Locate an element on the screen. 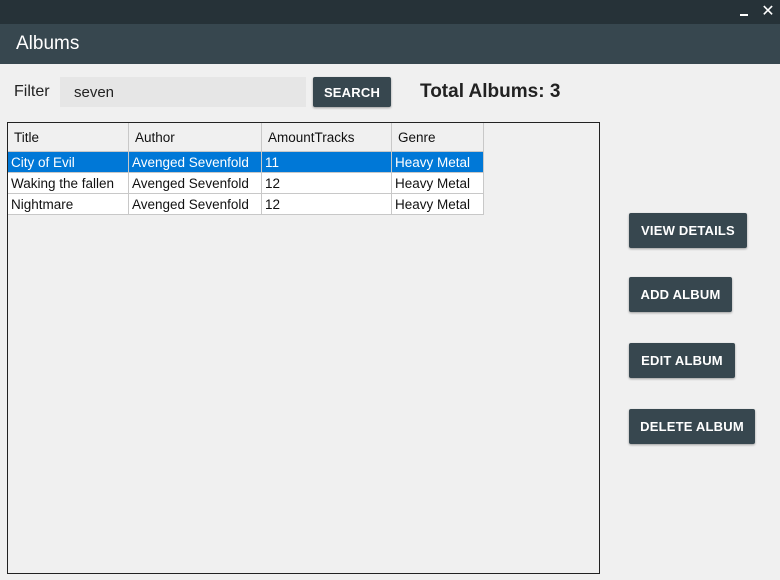 Image resolution: width=780 pixels, height=580 pixels. column-header-amount-tracks: AmountTracks is located at coordinates (326, 137).